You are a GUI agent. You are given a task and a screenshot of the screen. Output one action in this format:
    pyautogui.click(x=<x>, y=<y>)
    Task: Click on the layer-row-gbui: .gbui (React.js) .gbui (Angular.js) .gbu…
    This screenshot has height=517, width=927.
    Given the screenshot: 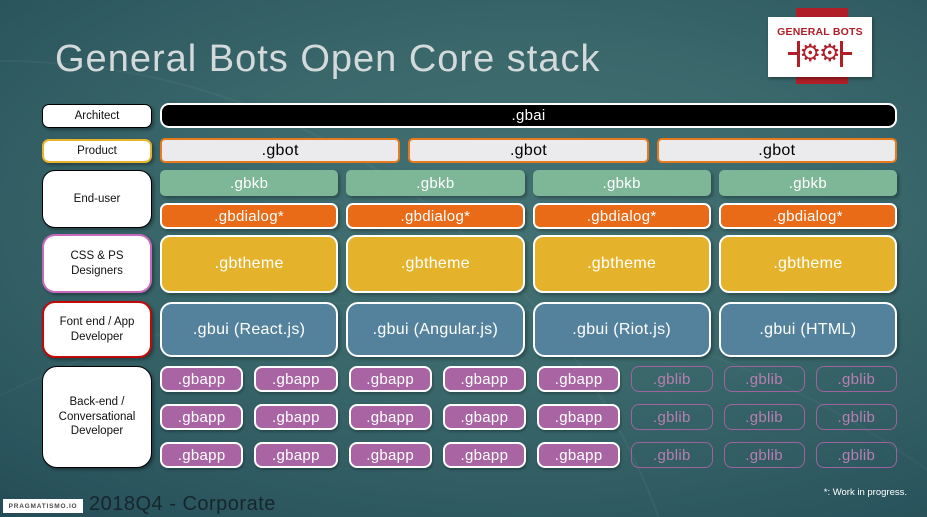 What is the action you would take?
    pyautogui.click(x=528, y=329)
    